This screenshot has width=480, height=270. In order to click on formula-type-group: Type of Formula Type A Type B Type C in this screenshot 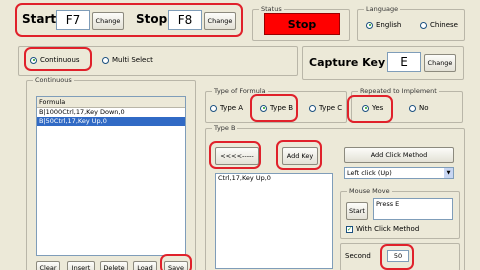, I will do `click(276, 105)`.